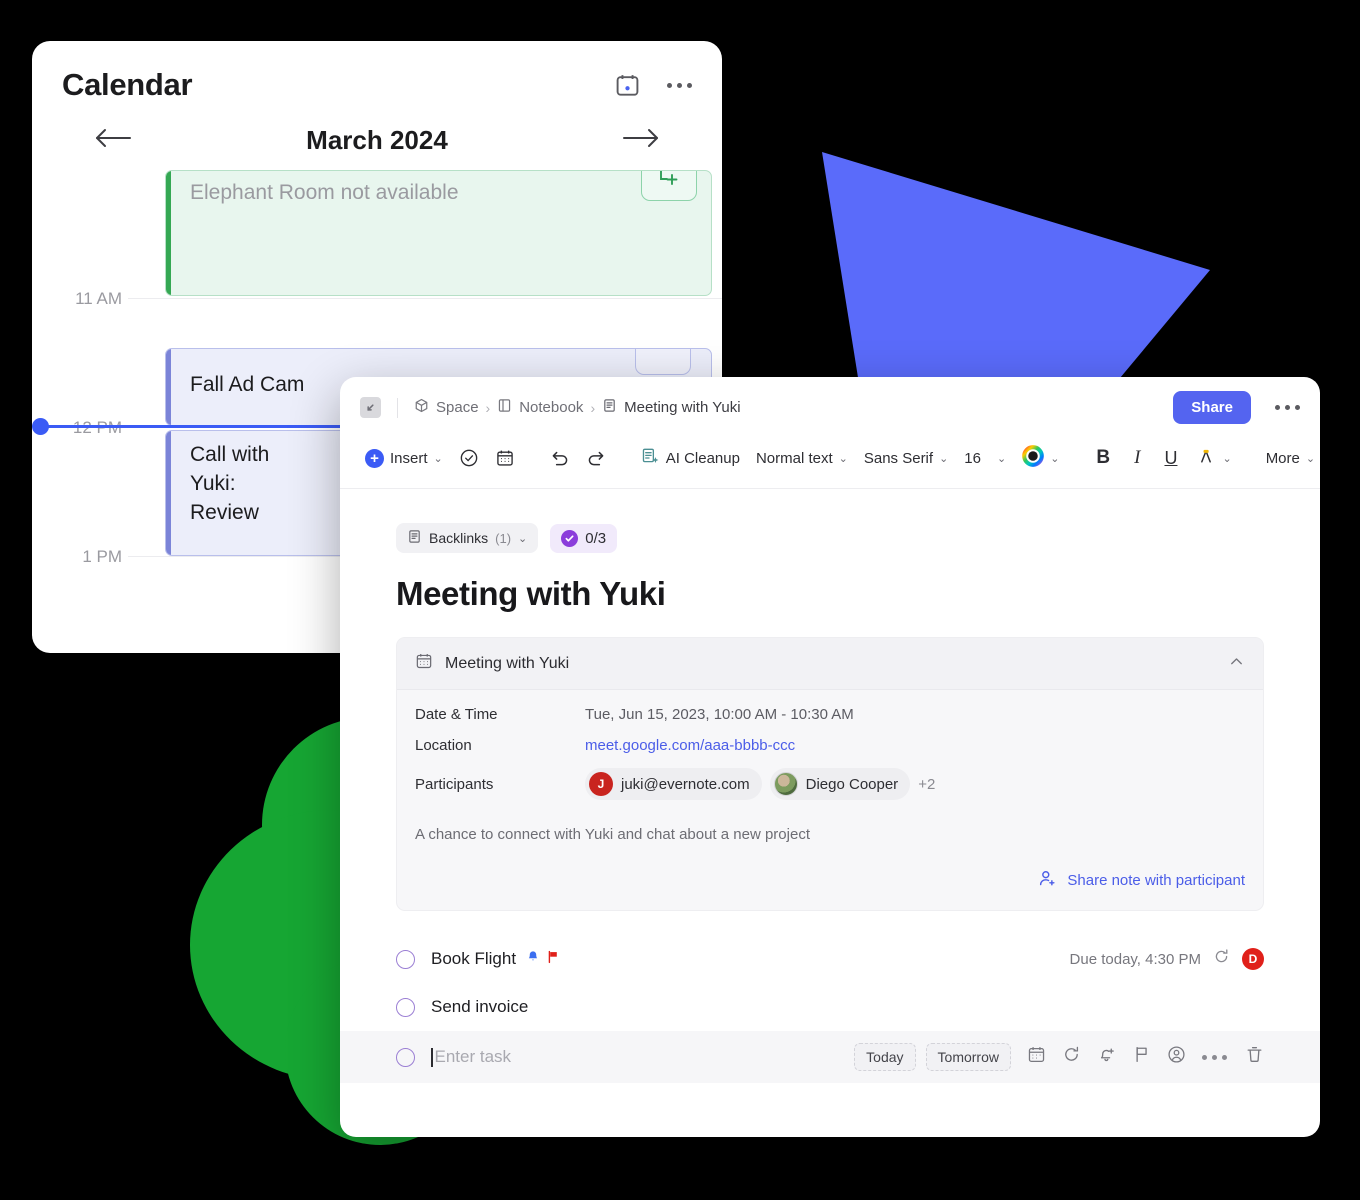  I want to click on breadcrumb-item-notebook: Notebook, so click(540, 407).